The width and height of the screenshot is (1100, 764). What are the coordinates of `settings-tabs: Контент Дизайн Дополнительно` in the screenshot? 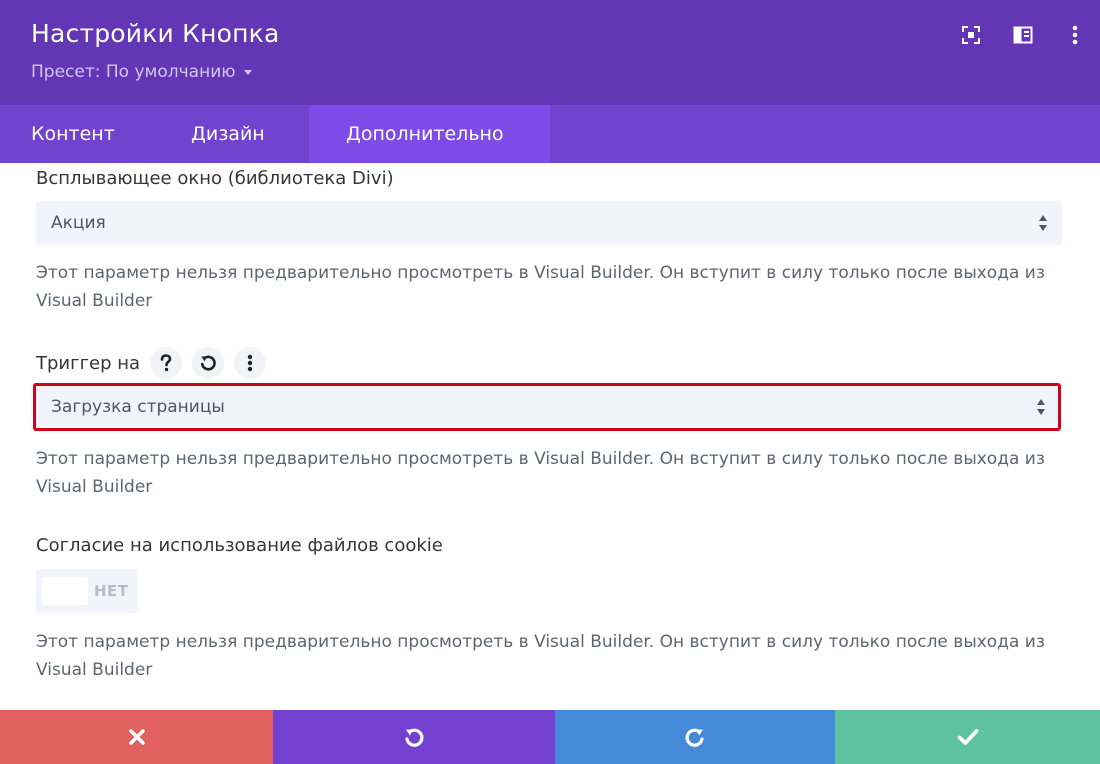 It's located at (550, 134).